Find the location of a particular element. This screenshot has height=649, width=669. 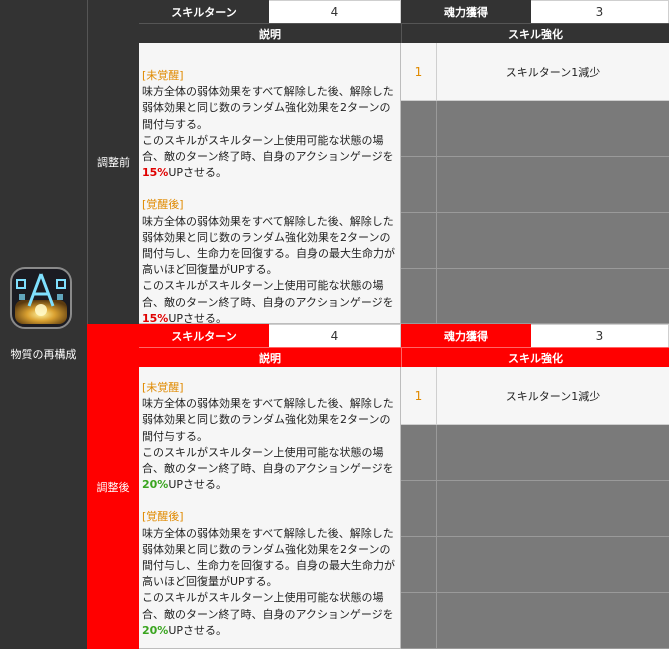

section-label-text: 調整後 is located at coordinates (113, 487).